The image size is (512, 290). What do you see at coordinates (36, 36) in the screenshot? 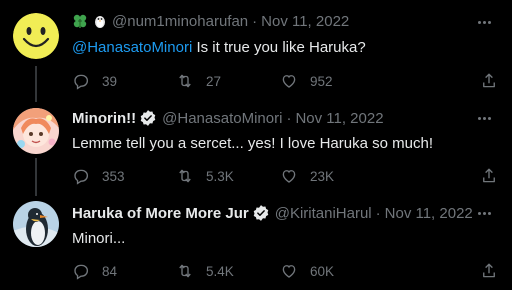
I see `smiley-face-avatar` at bounding box center [36, 36].